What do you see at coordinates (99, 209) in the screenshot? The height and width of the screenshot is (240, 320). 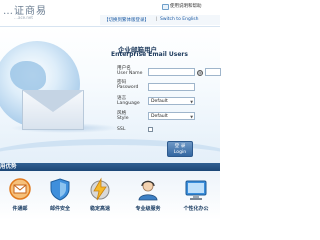 I see `feature-label: 稳定高速` at bounding box center [99, 209].